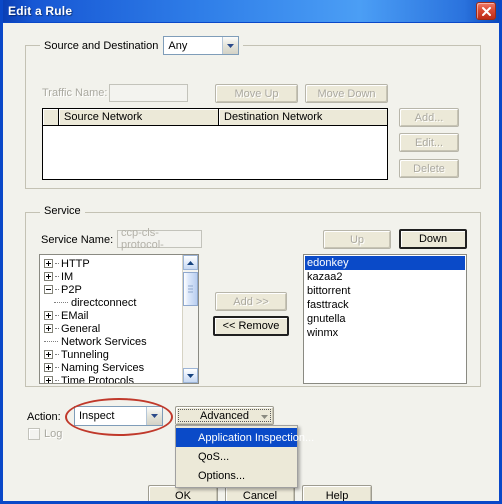 The width and height of the screenshot is (502, 504). Describe the element at coordinates (385, 291) in the screenshot. I see `list-item: bittorrent` at that location.